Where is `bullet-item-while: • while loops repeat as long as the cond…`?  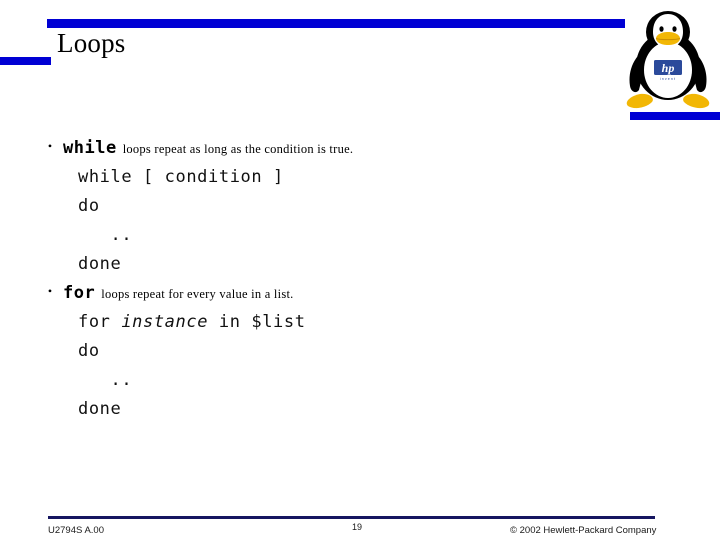
bullet-item-while: • while loops repeat as long as the cond… is located at coordinates (199, 148).